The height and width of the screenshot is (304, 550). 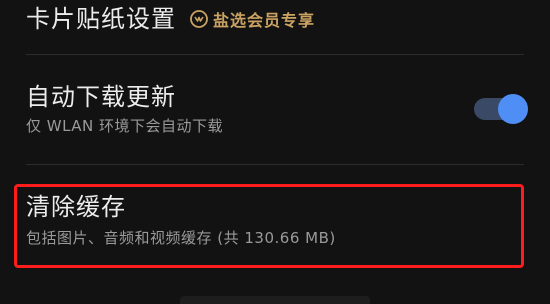 I want to click on vip-badge-label: 盐选会员专享, so click(x=264, y=20).